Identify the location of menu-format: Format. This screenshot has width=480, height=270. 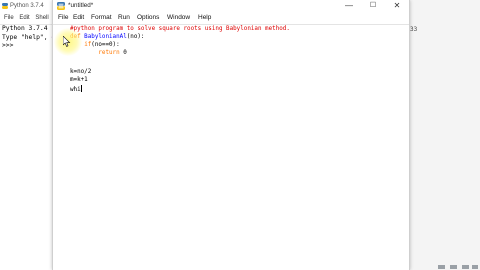
(101, 18).